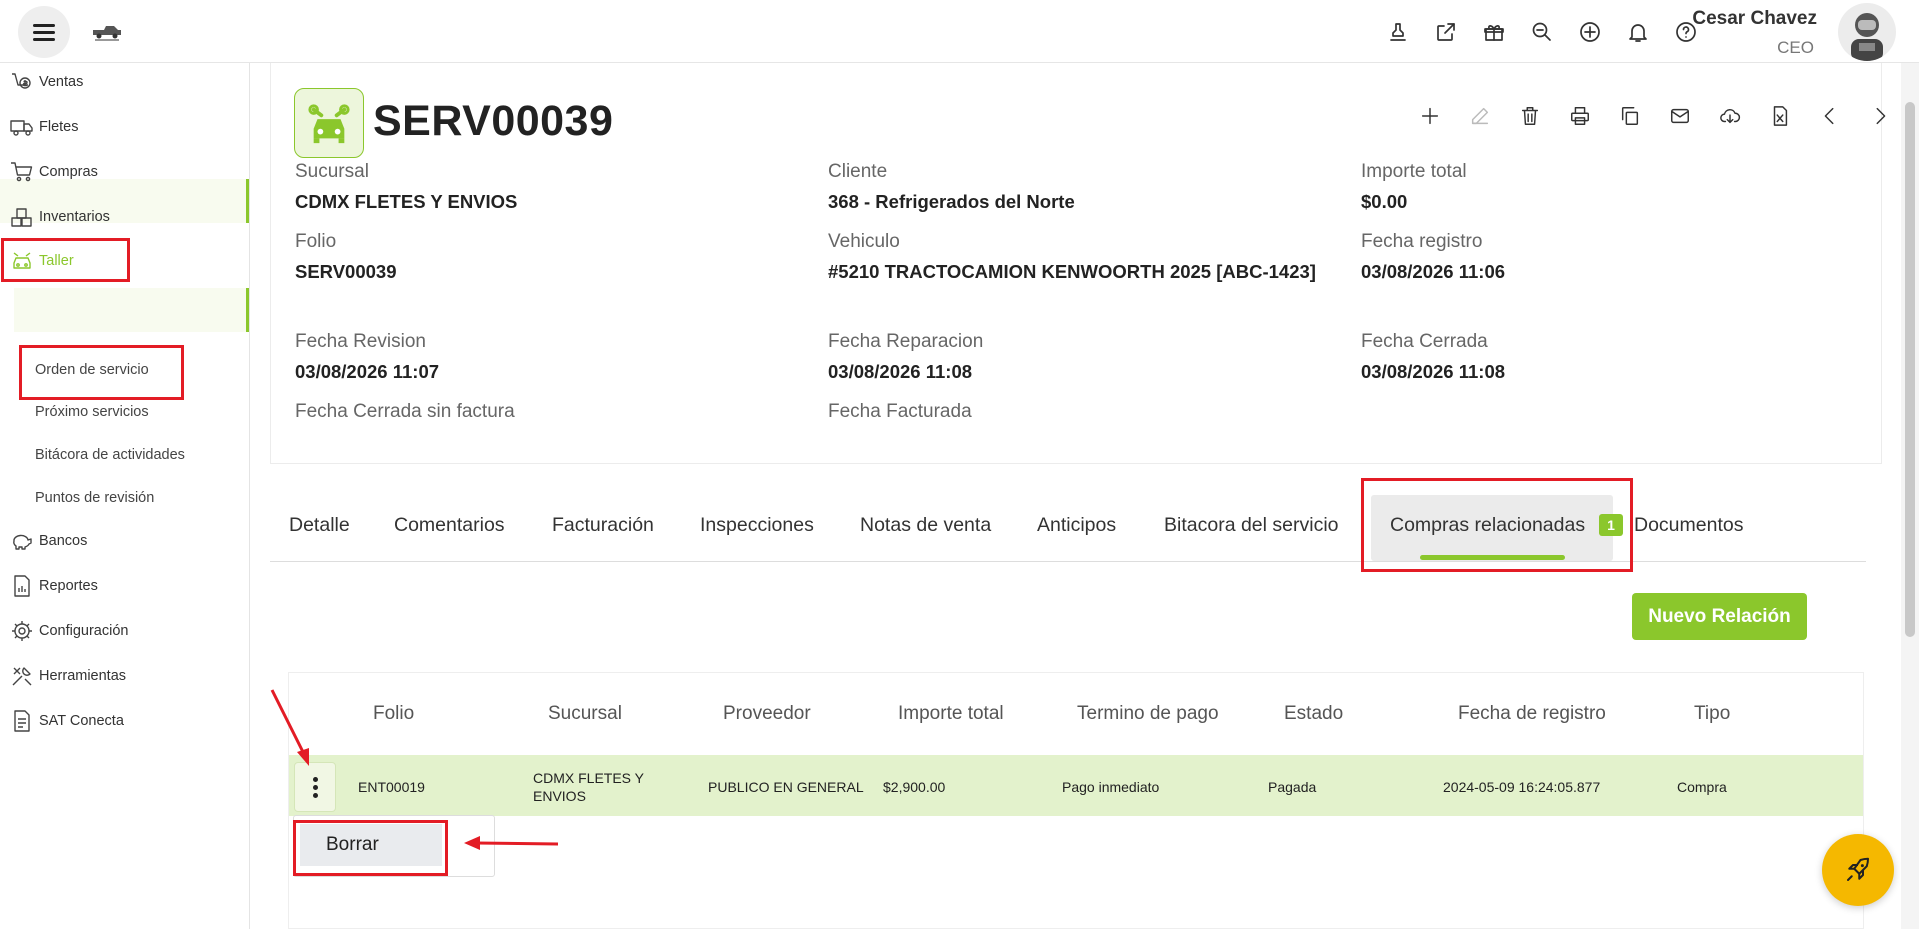 The height and width of the screenshot is (929, 1919). I want to click on cell-sucursal: CDMX FLETES Y ENVIOS, so click(588, 787).